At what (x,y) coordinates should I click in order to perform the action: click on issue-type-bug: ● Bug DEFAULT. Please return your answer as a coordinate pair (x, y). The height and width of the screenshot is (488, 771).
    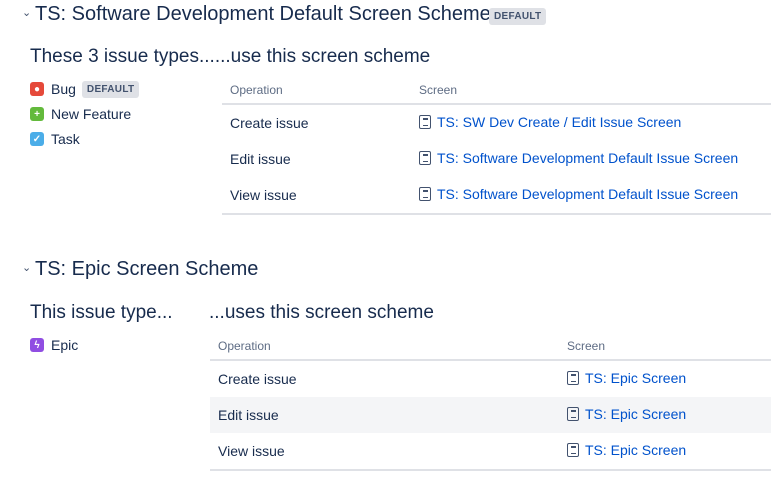
    Looking at the image, I should click on (85, 89).